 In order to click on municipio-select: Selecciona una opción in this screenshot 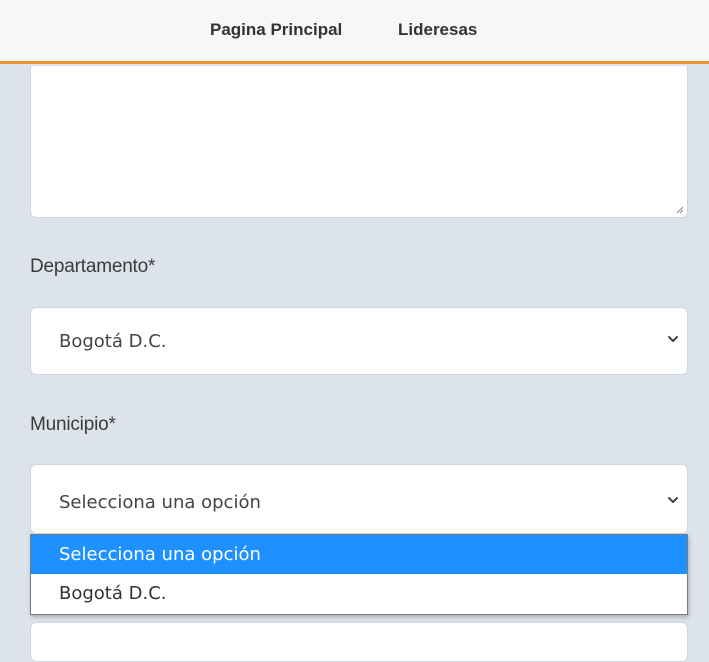, I will do `click(359, 499)`.